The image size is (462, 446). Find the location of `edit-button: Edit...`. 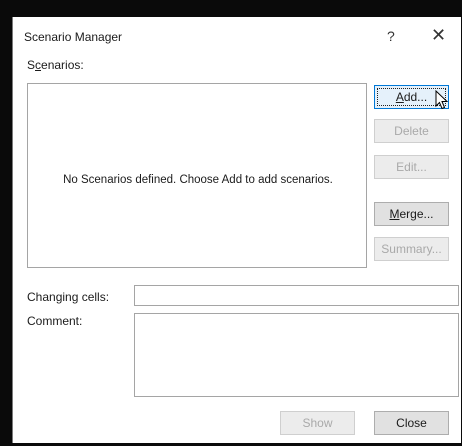

edit-button: Edit... is located at coordinates (411, 167).